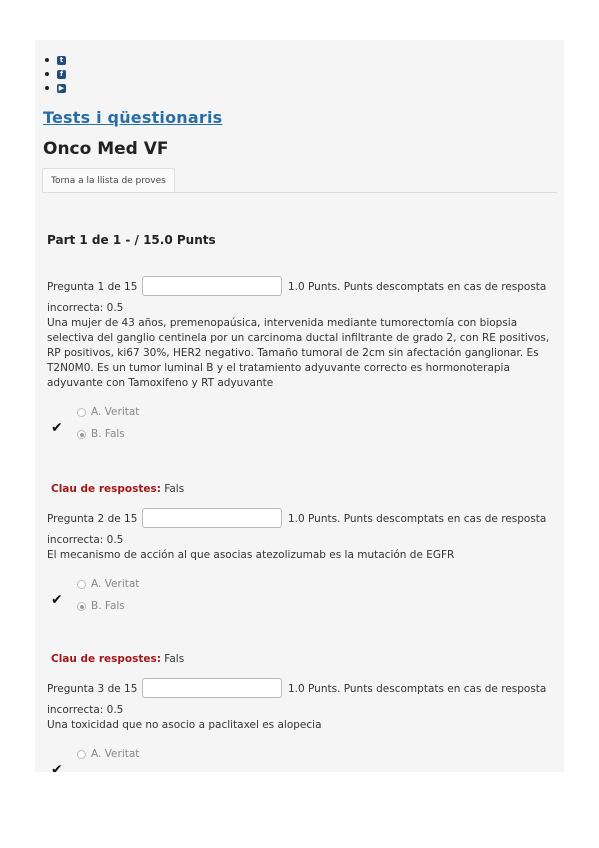  I want to click on social-links: t f ▶, so click(55, 74).